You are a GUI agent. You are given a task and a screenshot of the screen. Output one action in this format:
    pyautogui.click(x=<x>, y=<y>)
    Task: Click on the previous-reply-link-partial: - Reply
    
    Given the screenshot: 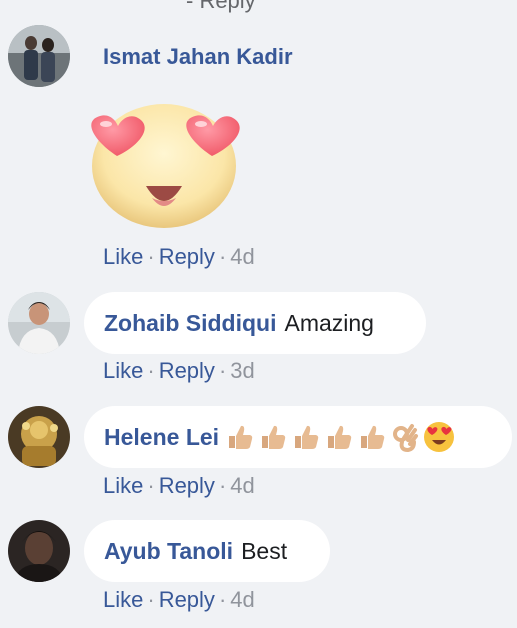 What is the action you would take?
    pyautogui.click(x=221, y=6)
    